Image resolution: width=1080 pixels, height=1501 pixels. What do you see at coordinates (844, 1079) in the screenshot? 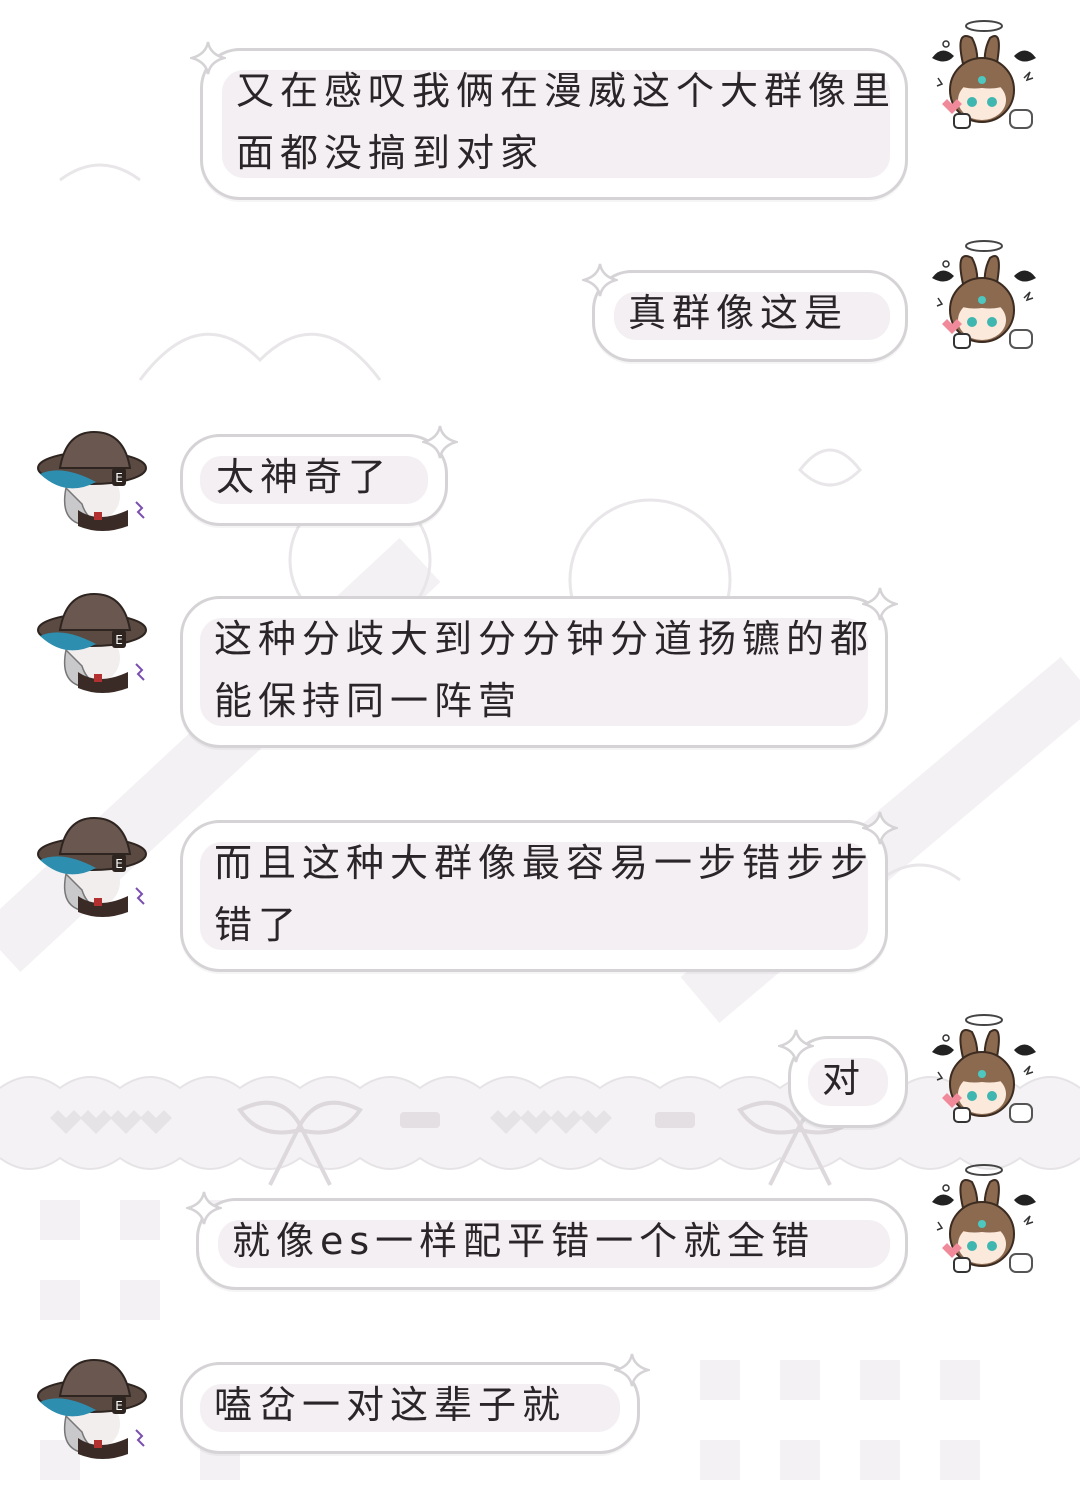
I see `message-text: 对` at bounding box center [844, 1079].